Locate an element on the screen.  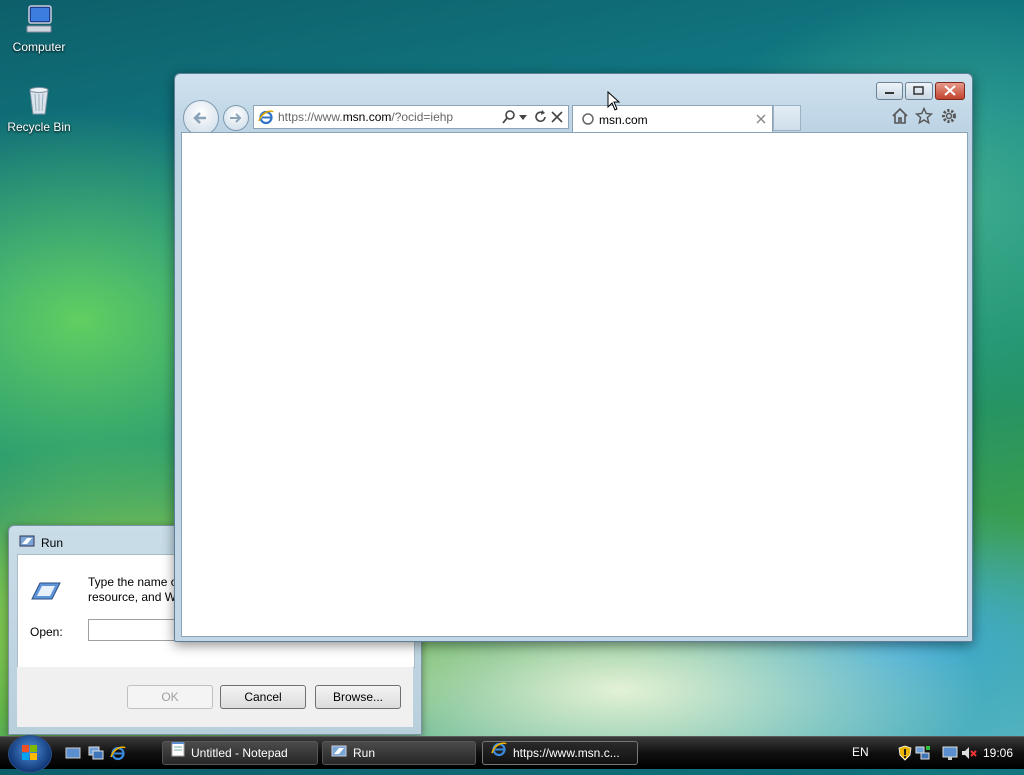
switch-windows-icon is located at coordinates (96, 753).